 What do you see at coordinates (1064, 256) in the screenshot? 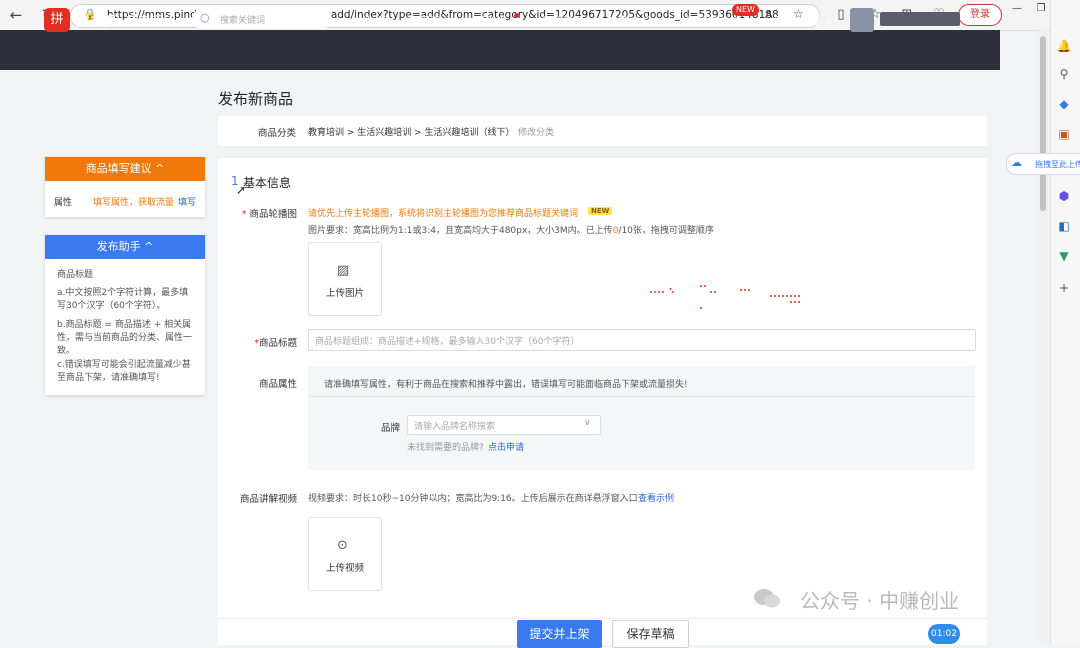
I see `drop-icon: ▼` at bounding box center [1064, 256].